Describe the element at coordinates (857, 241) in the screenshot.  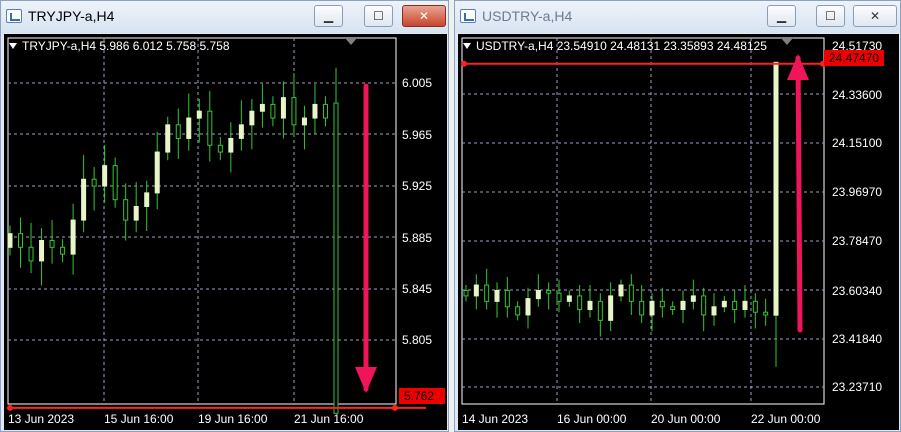
I see `price-tick: 23.78470` at that location.